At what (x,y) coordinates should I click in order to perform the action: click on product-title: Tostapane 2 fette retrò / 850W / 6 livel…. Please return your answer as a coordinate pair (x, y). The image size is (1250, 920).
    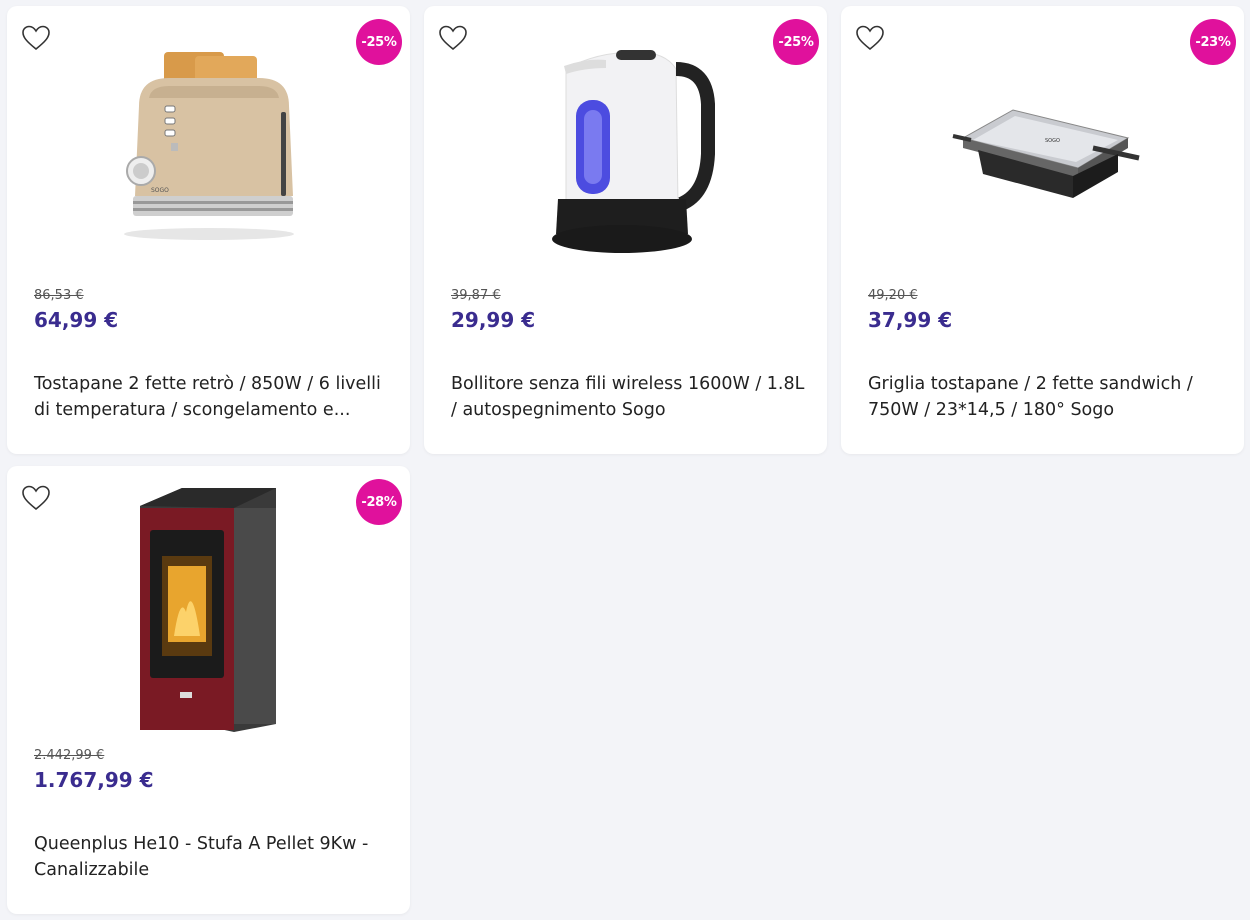
    Looking at the image, I should click on (212, 397).